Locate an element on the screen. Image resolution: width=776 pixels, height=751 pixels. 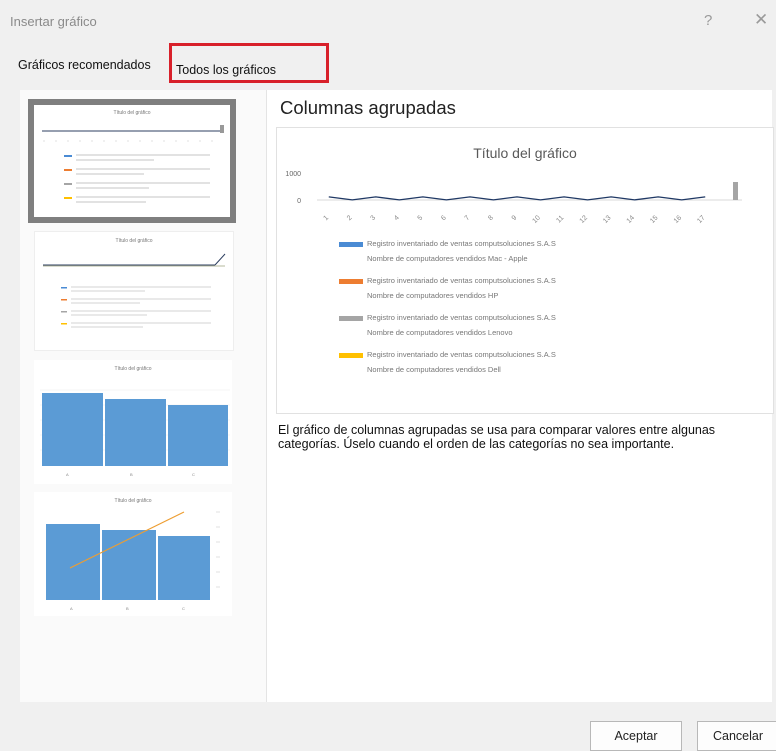
dialog-title: Insertar gráfico is located at coordinates (53, 21).